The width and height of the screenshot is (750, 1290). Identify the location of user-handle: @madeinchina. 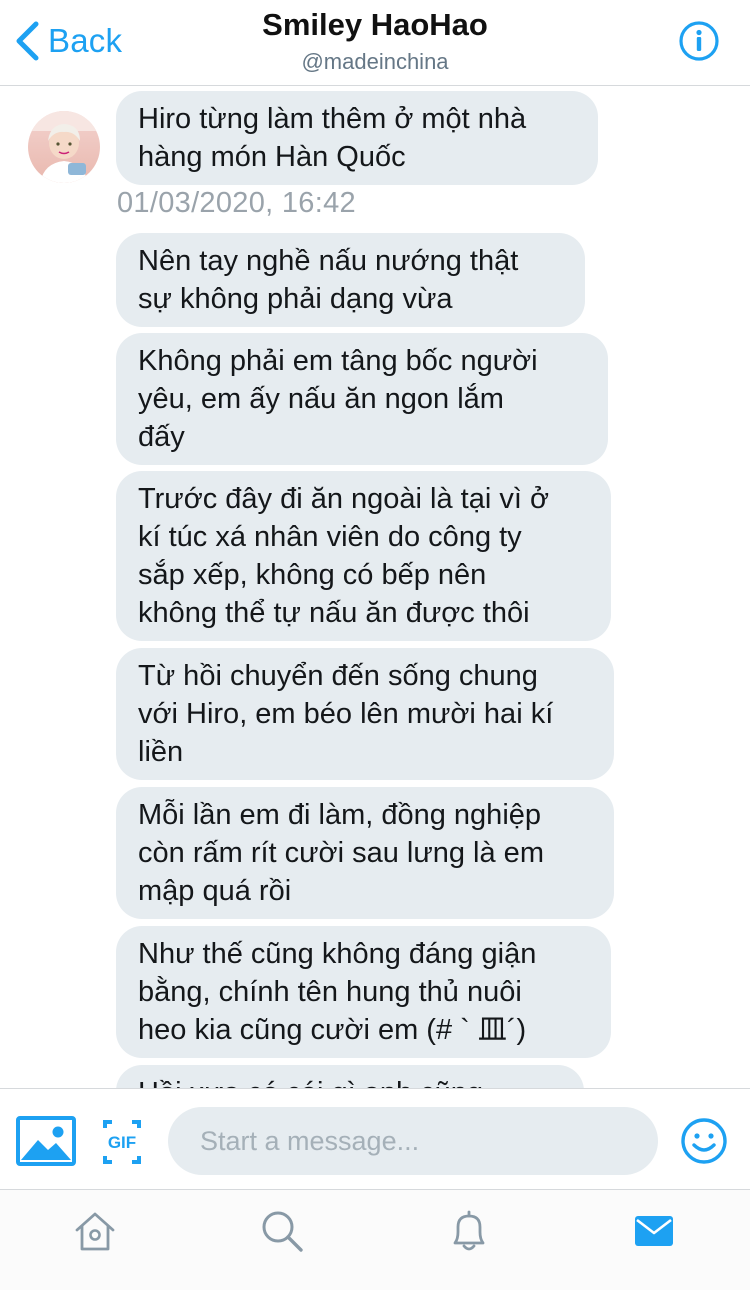
(375, 61).